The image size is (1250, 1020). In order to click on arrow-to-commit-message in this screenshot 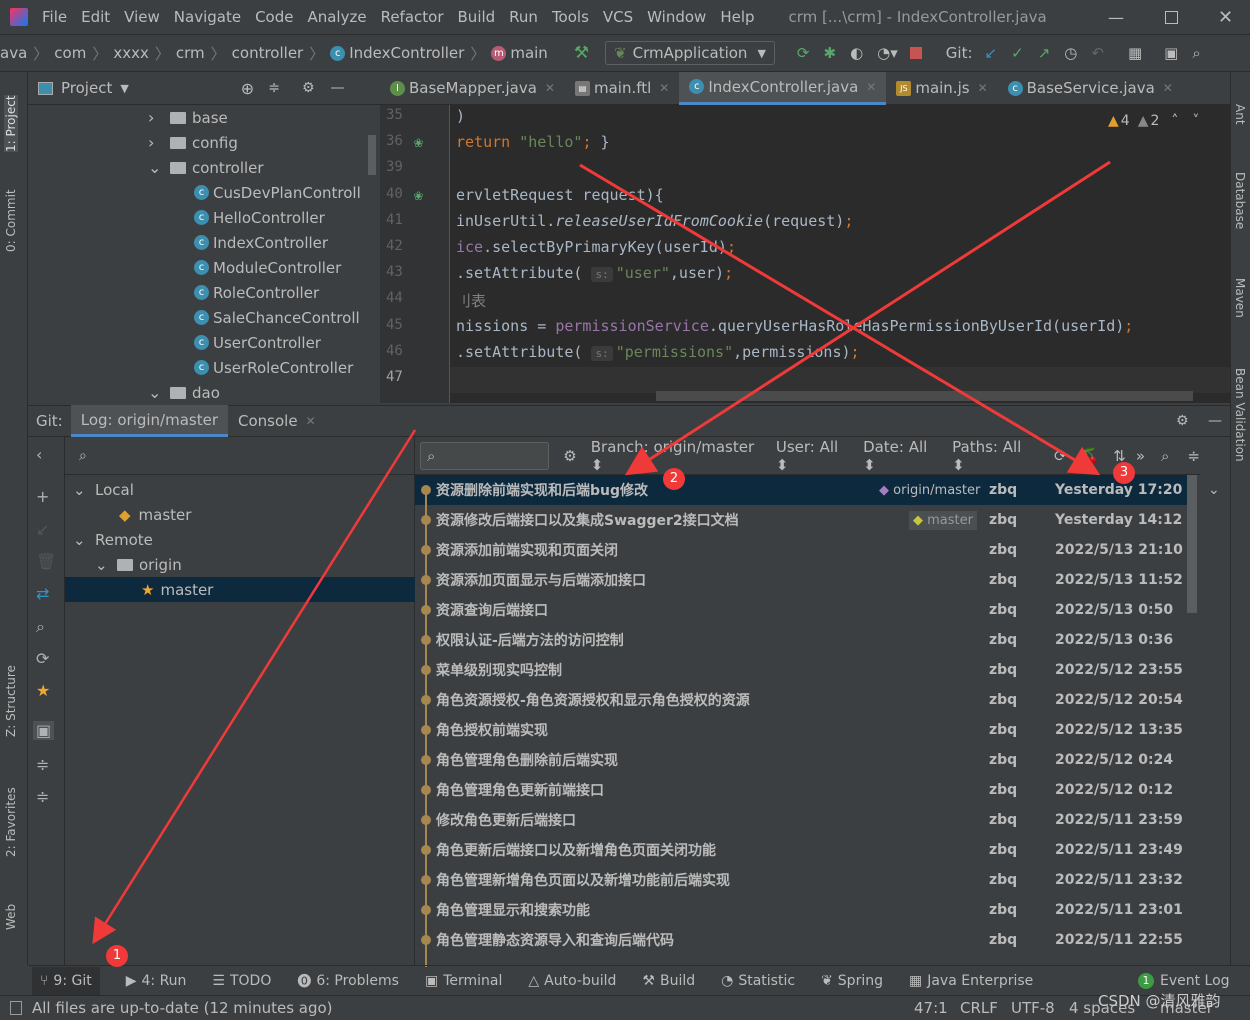, I will do `click(867, 318)`.